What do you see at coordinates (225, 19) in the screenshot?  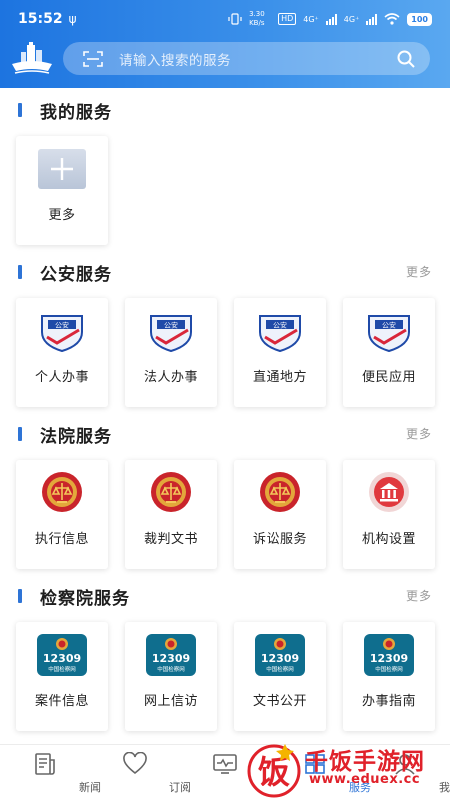 I see `status-bar: 15:52 ψ 3.30 KB/s HD 4G⁺ 4G⁺ 100` at bounding box center [225, 19].